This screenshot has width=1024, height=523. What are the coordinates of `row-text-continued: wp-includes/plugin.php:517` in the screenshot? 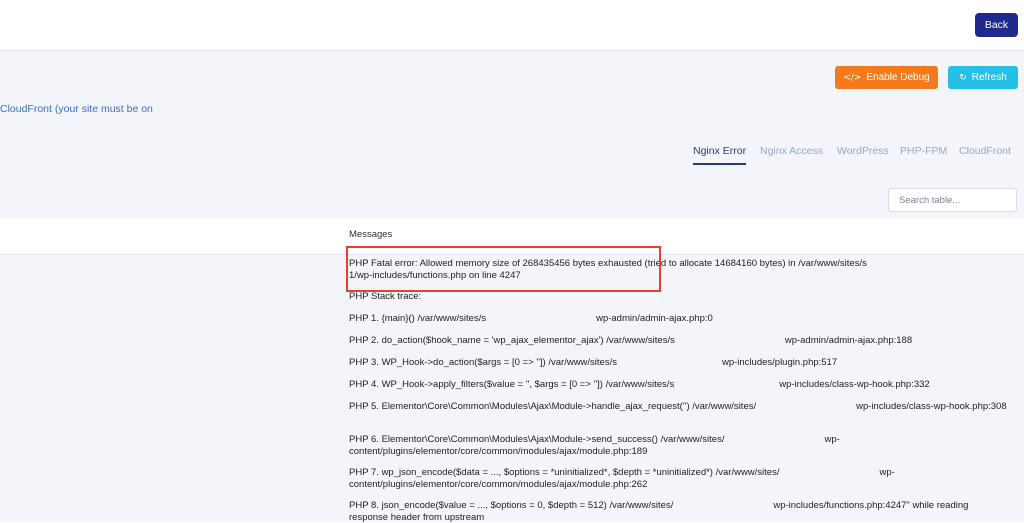 It's located at (779, 362).